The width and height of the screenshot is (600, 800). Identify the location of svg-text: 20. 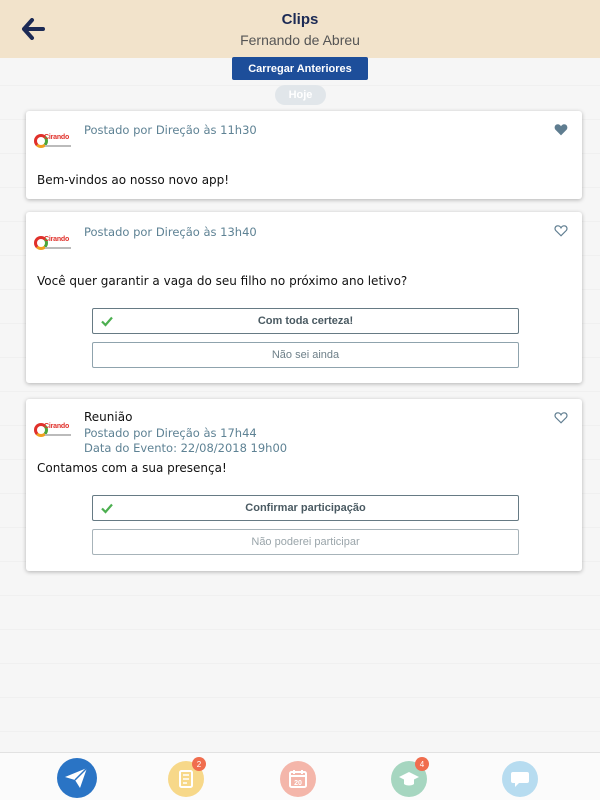
(298, 783).